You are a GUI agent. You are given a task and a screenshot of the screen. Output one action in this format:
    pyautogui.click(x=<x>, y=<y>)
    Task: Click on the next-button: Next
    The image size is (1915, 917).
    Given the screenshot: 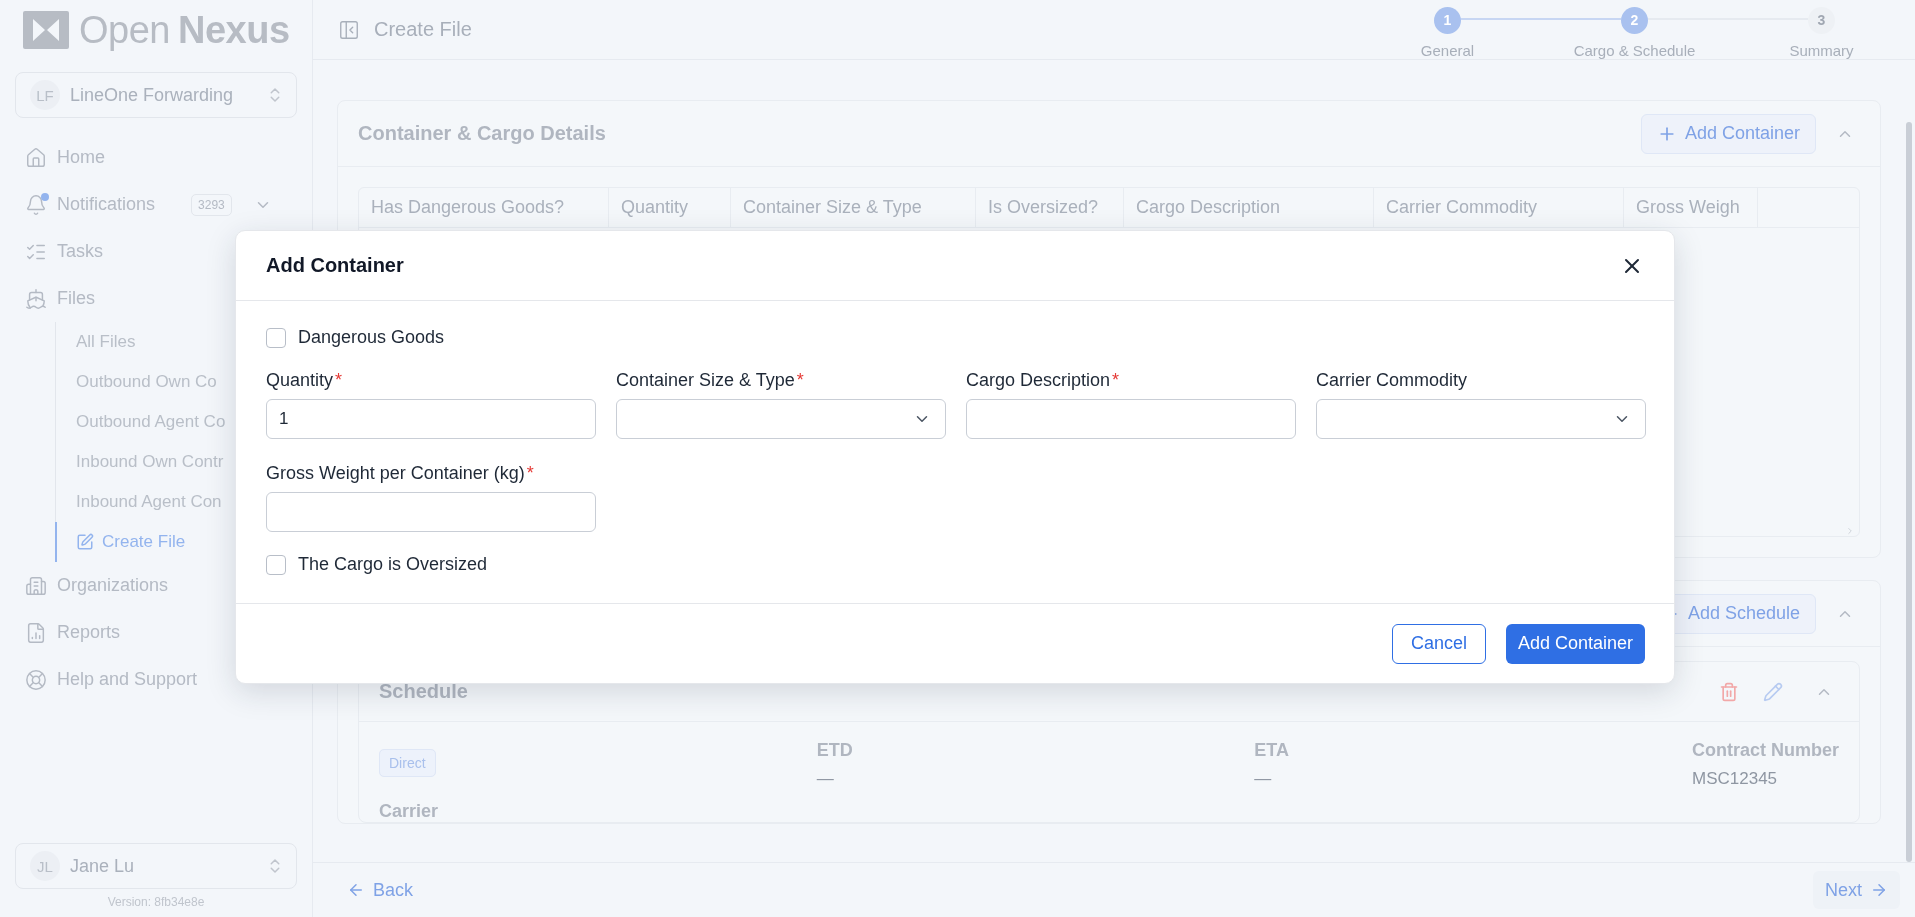 What is the action you would take?
    pyautogui.click(x=1856, y=890)
    